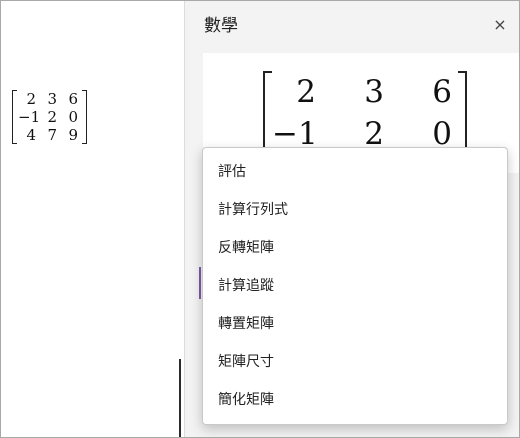  I want to click on menu-item-compute-determinant: 計算行列式, so click(355, 209).